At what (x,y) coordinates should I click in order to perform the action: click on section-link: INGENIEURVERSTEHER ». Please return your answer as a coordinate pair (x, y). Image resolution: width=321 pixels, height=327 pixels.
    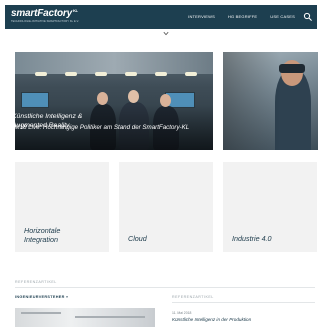
    Looking at the image, I should click on (41, 297).